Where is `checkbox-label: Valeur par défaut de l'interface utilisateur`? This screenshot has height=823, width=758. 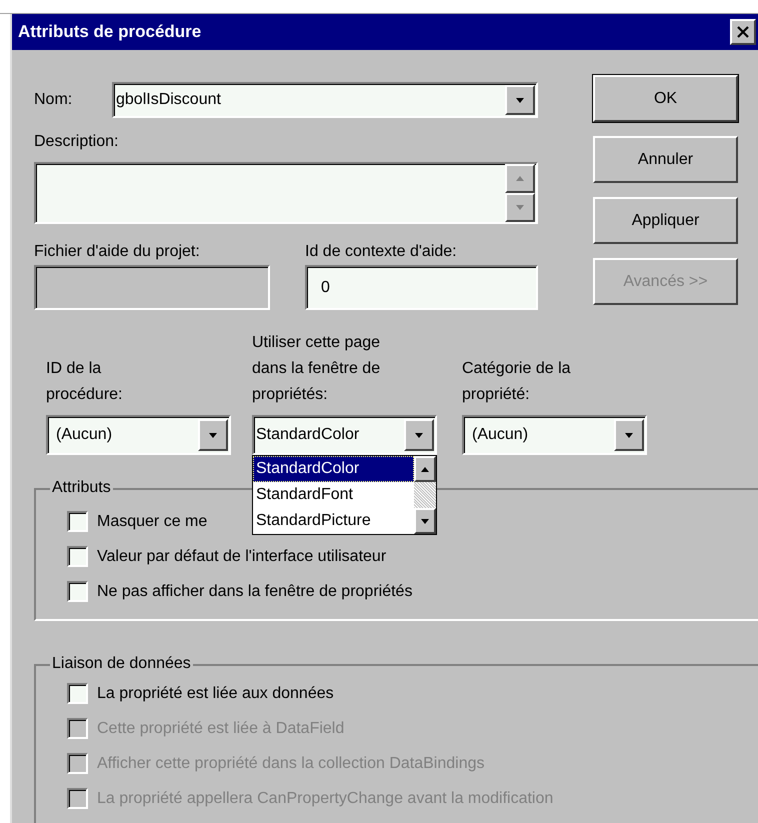
checkbox-label: Valeur par défaut de l'interface utilisateur is located at coordinates (241, 556).